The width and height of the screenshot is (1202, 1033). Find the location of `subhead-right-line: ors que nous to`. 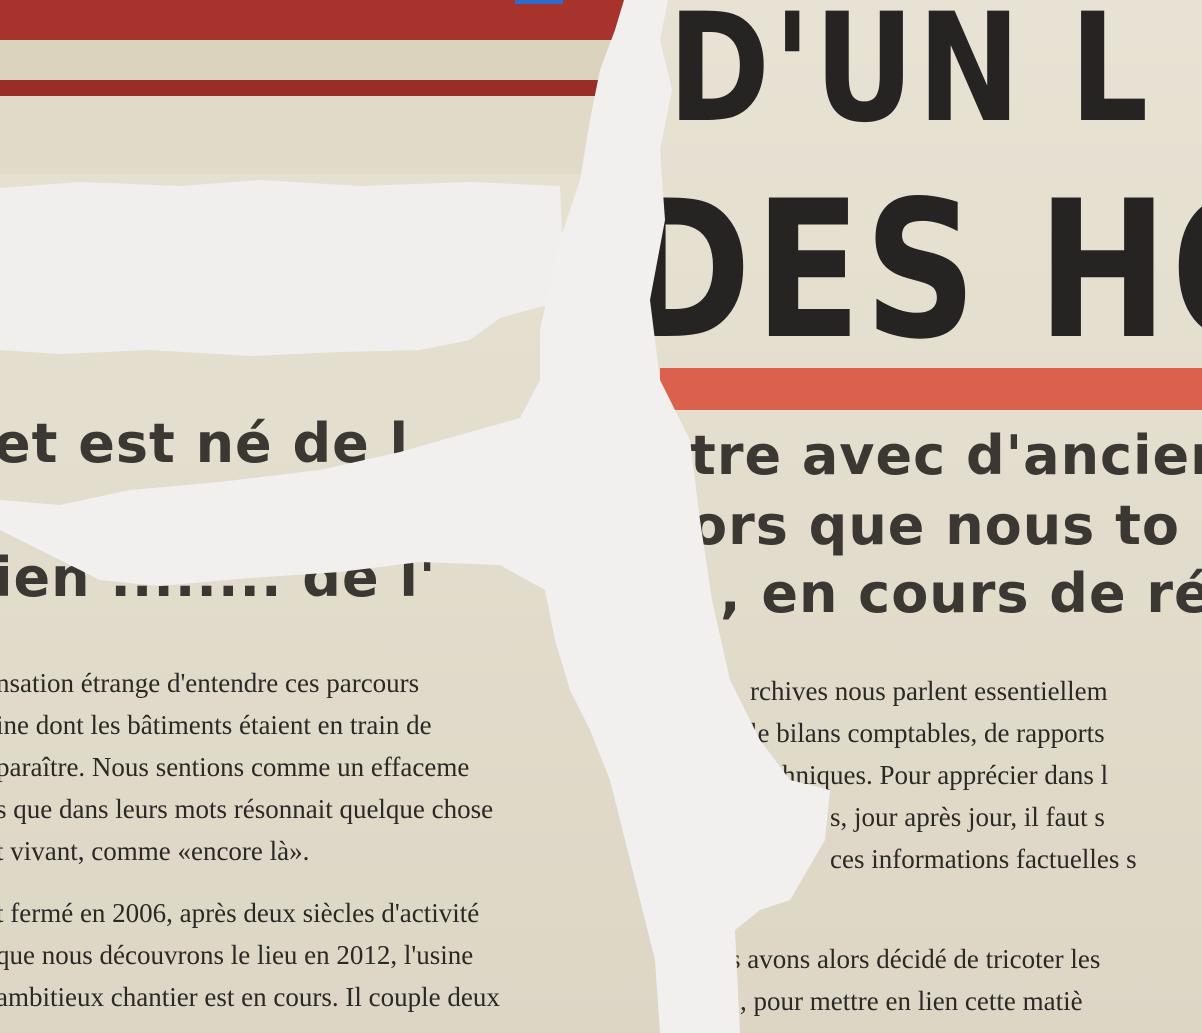

subhead-right-line: ors que nous to is located at coordinates (935, 525).